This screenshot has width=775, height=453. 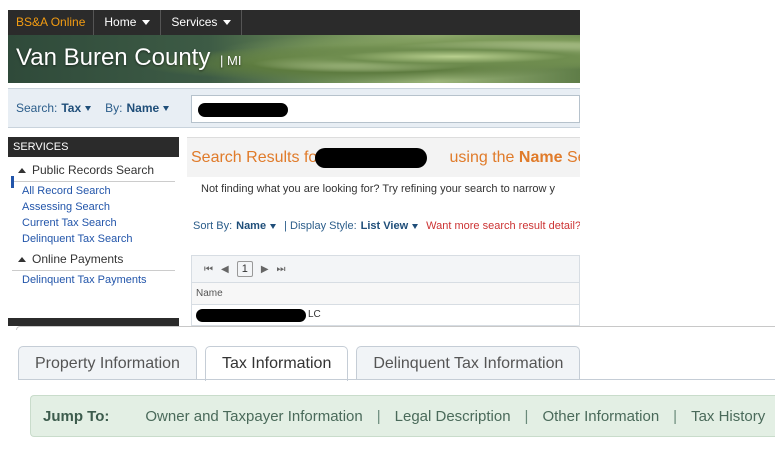 What do you see at coordinates (371, 158) in the screenshot?
I see `redacted-query` at bounding box center [371, 158].